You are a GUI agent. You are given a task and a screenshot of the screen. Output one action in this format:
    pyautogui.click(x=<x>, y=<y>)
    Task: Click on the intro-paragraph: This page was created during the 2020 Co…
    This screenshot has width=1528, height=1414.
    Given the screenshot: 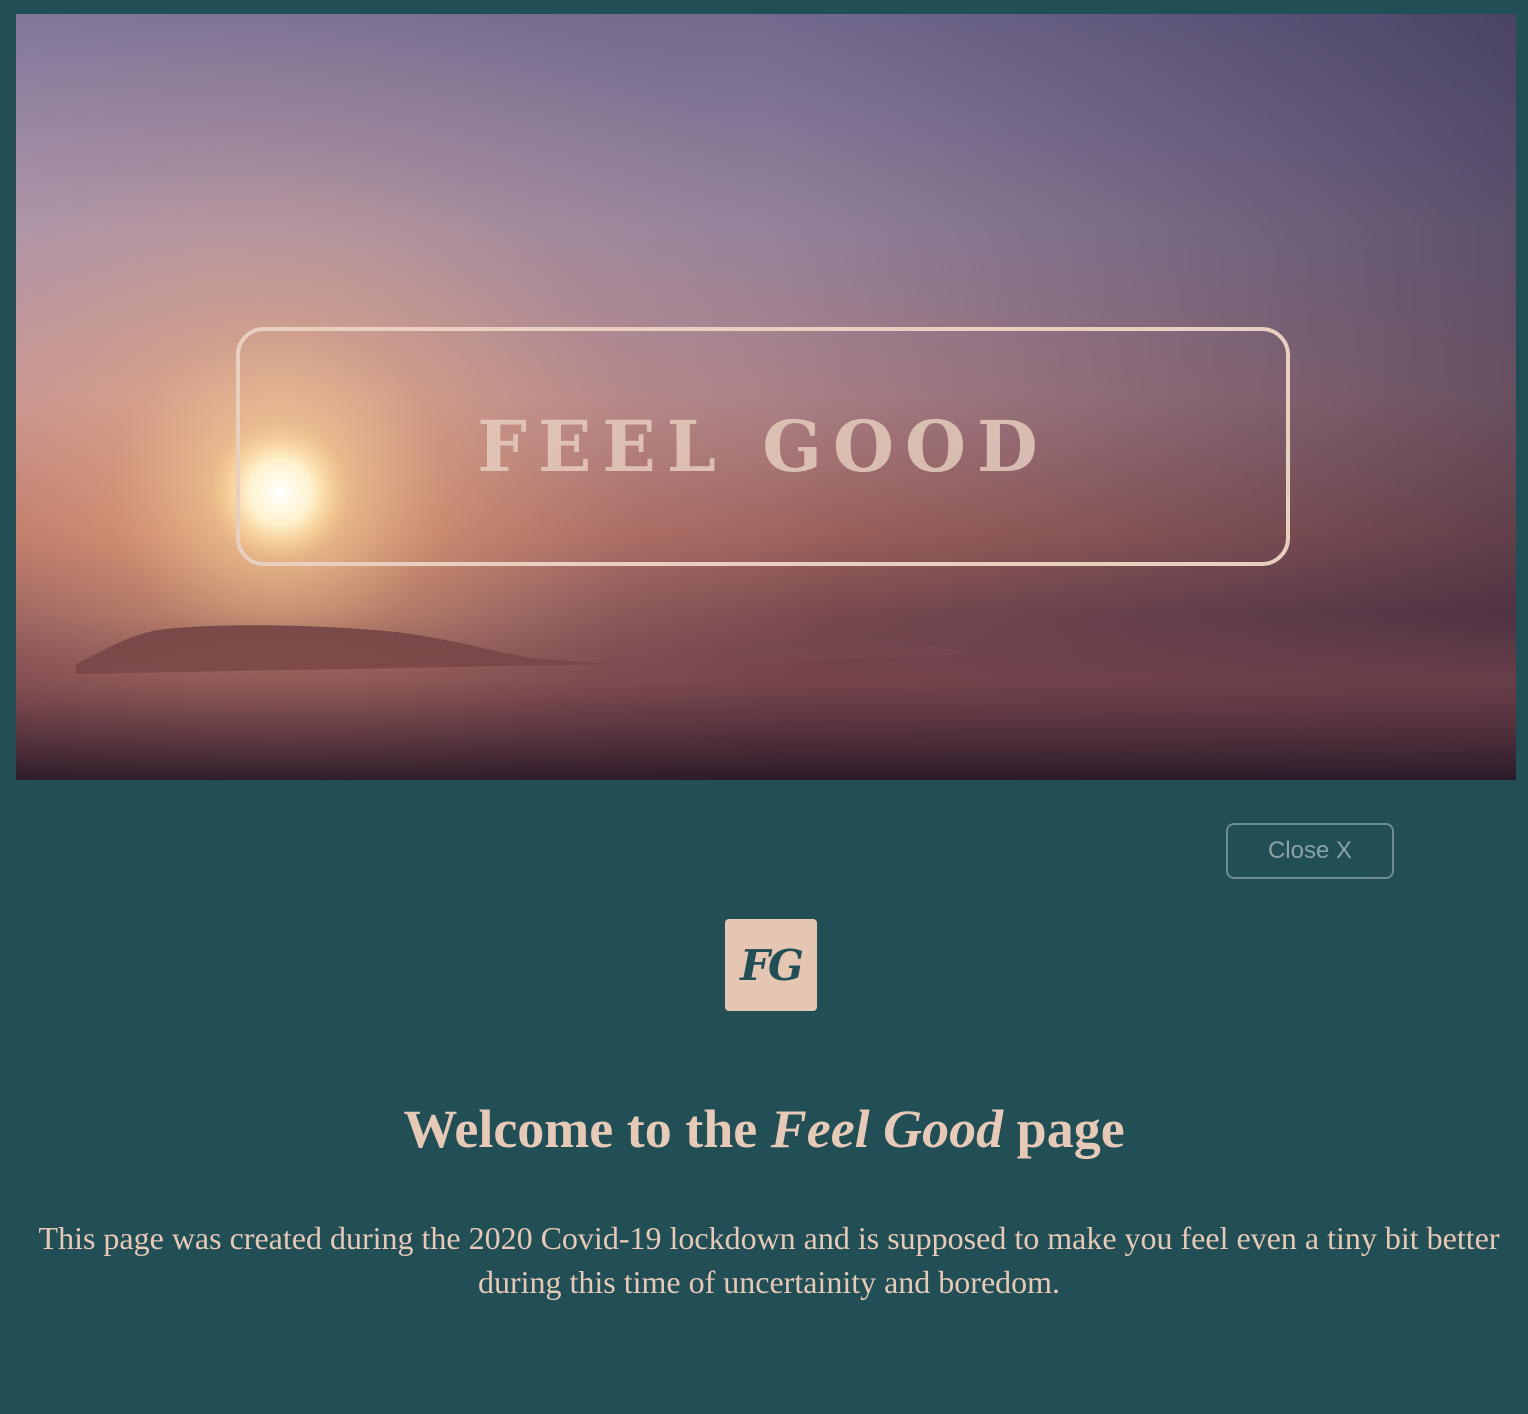 What is the action you would take?
    pyautogui.click(x=769, y=1260)
    